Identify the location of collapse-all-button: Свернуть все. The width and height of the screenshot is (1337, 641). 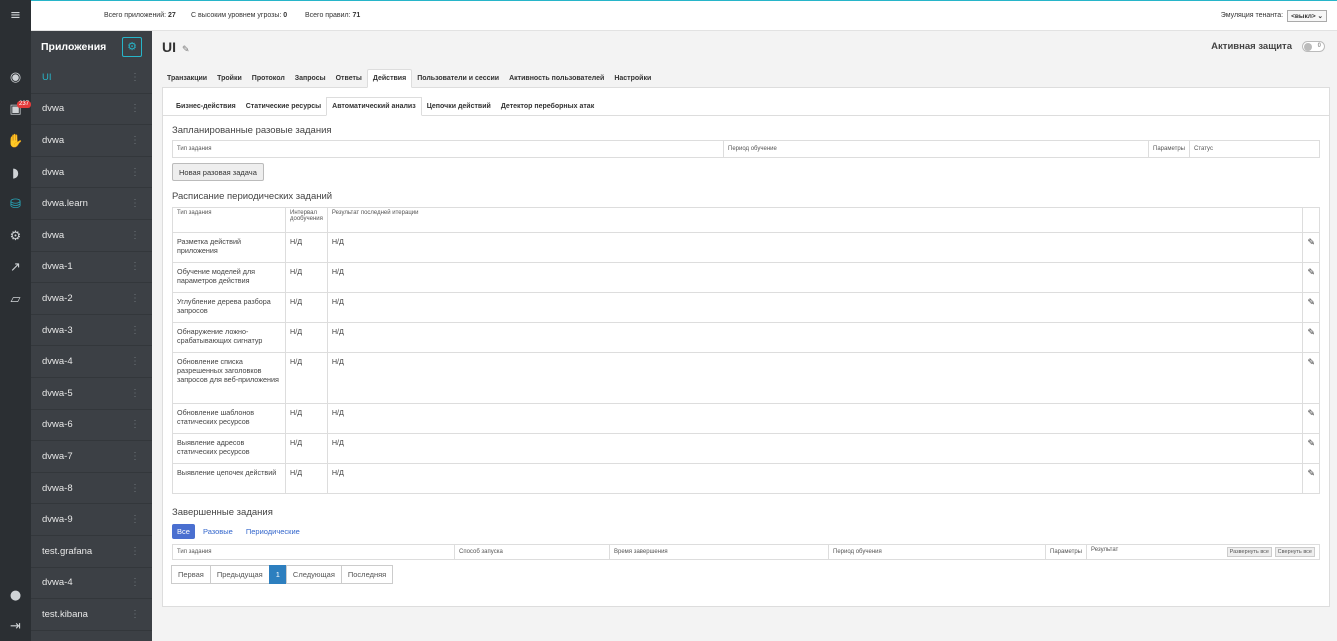
(1294, 552).